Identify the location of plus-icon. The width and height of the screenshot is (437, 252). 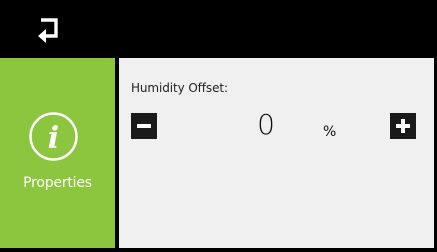
(403, 126).